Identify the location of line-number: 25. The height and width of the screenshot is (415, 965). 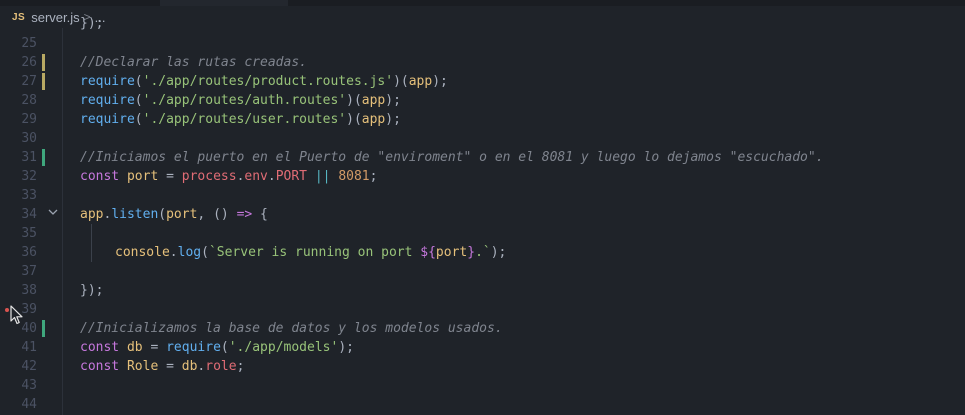
(29, 43).